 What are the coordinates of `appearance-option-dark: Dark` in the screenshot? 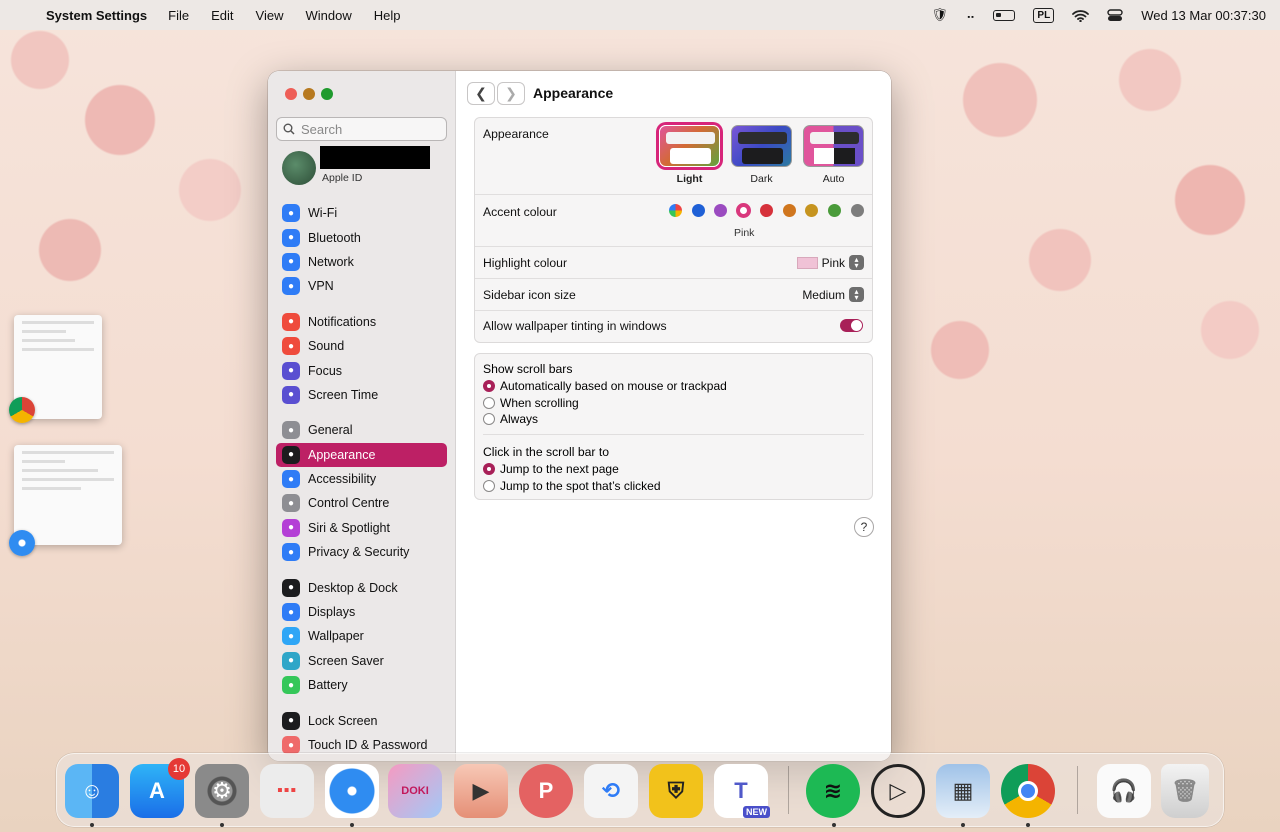 It's located at (761, 155).